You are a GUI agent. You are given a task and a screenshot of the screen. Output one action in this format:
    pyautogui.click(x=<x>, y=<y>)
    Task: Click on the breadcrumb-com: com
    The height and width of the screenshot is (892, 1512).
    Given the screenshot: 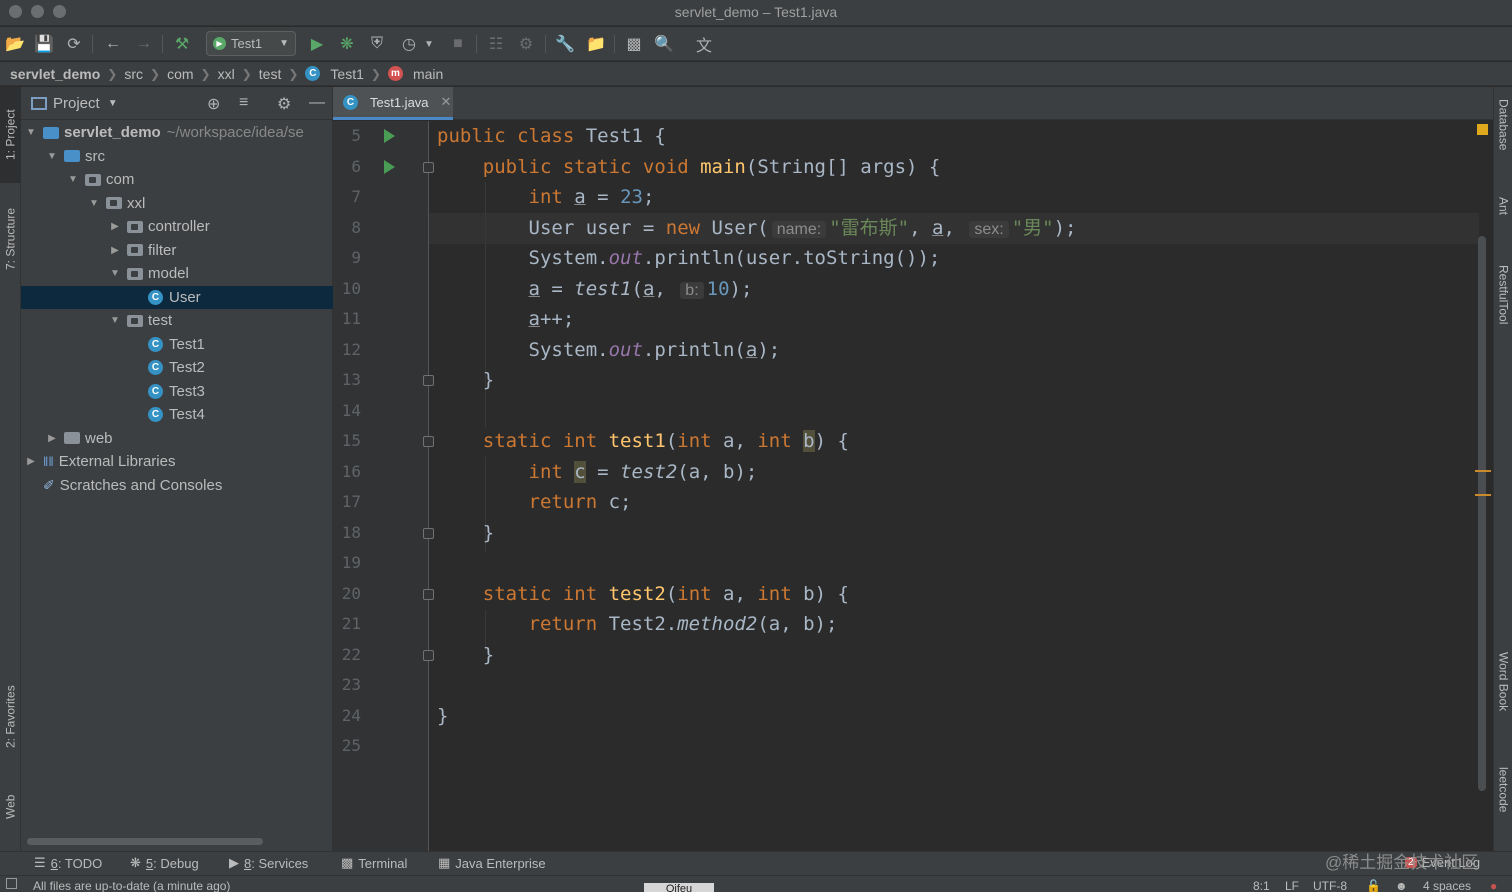 What is the action you would take?
    pyautogui.click(x=180, y=74)
    